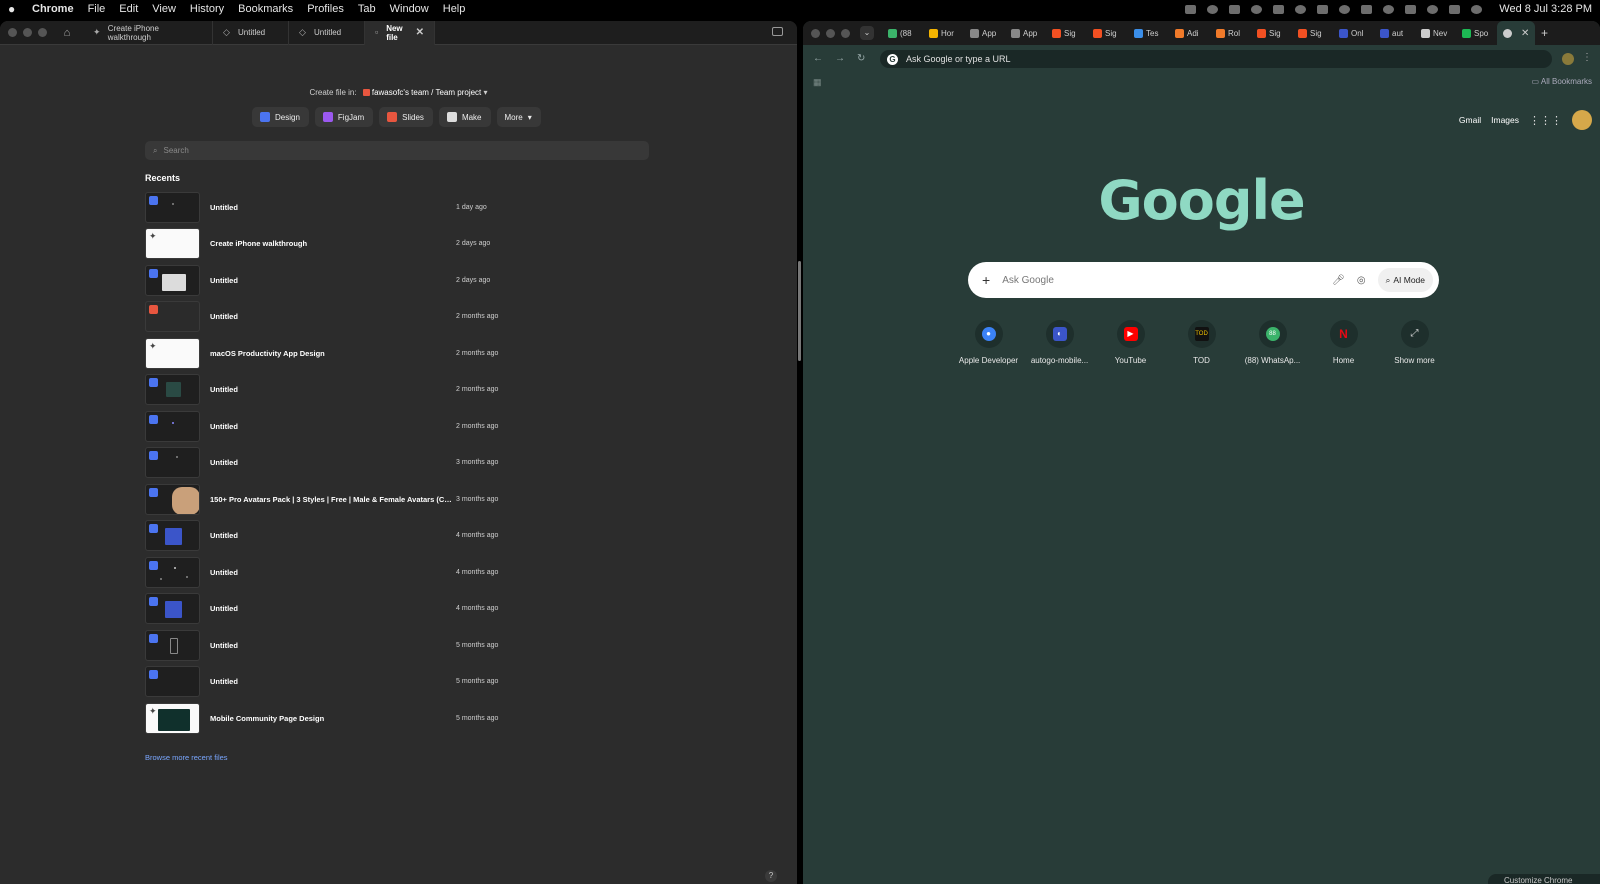 The width and height of the screenshot is (1600, 884). Describe the element at coordinates (464, 117) in the screenshot. I see `make-button: Make` at that location.